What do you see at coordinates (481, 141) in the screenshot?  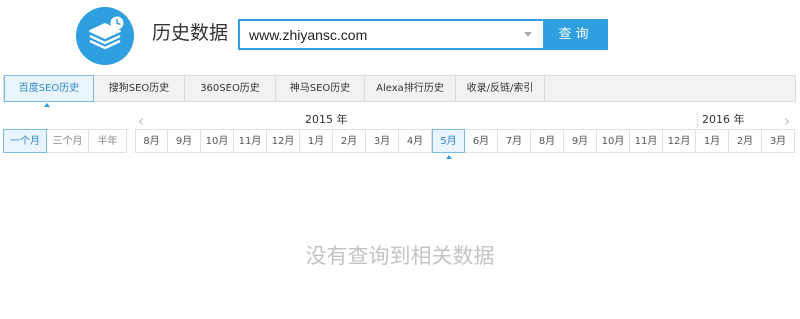 I see `month-button: 6月` at bounding box center [481, 141].